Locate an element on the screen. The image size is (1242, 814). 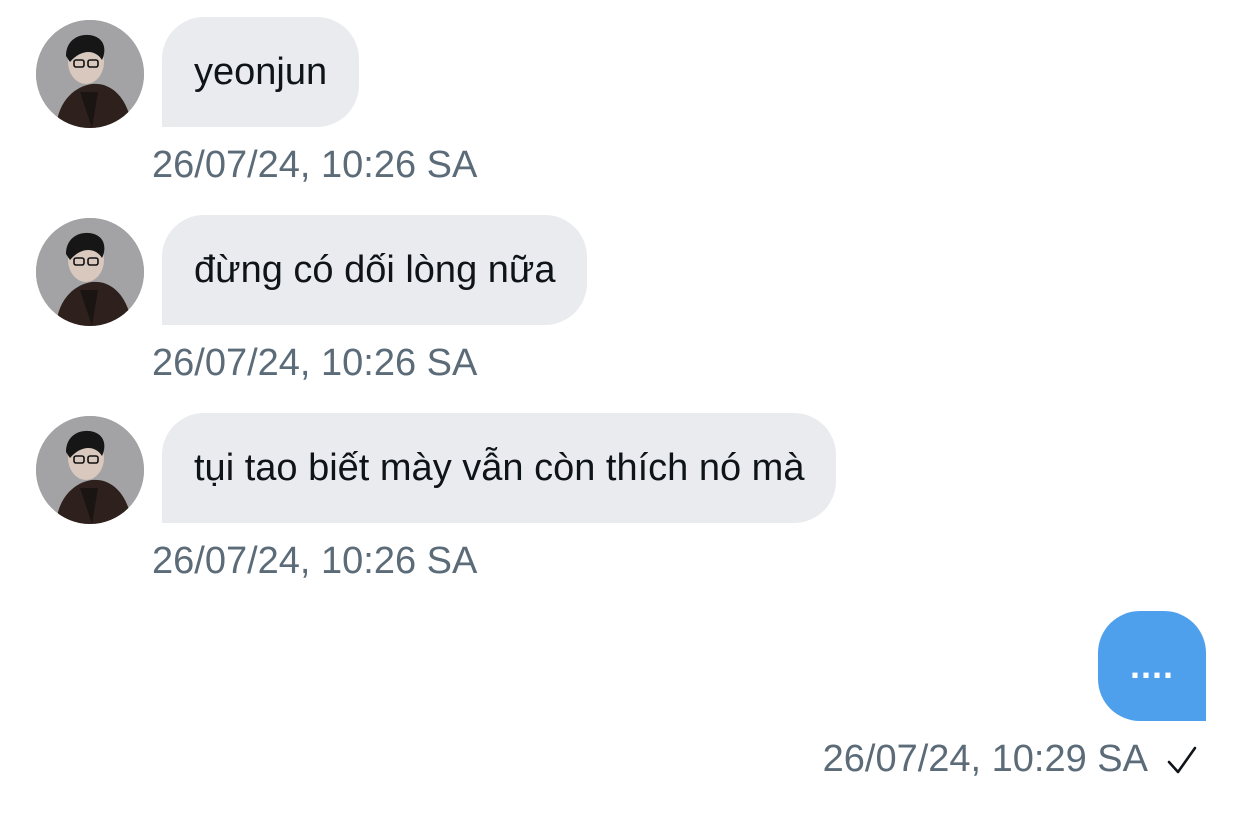
message-text: yeonjun is located at coordinates (261, 71).